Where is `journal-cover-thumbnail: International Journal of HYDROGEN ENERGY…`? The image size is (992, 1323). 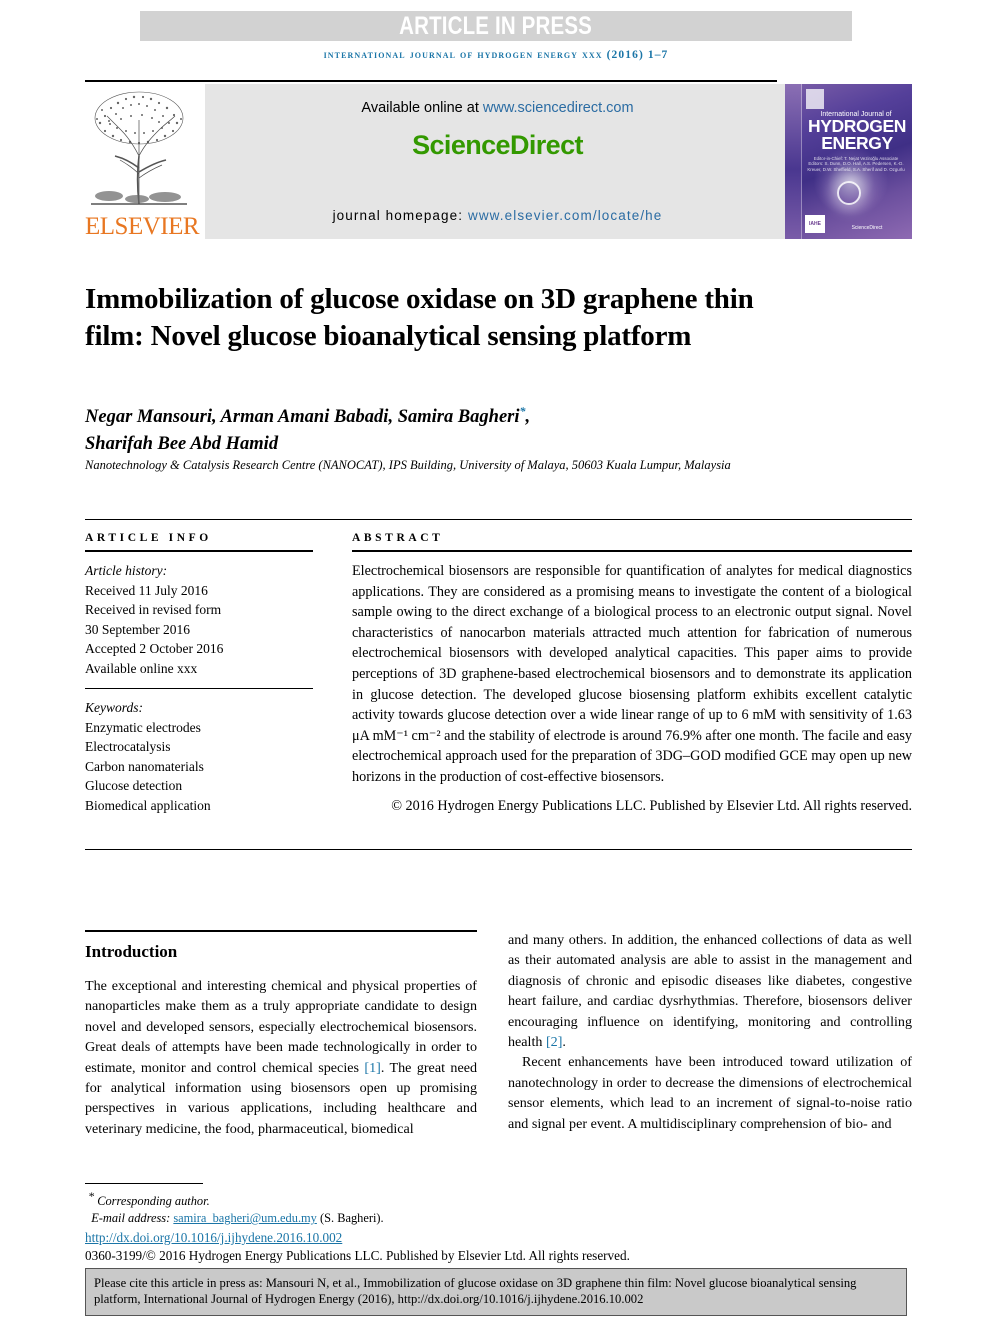
journal-cover-thumbnail: International Journal of HYDROGEN ENERGY… is located at coordinates (848, 161).